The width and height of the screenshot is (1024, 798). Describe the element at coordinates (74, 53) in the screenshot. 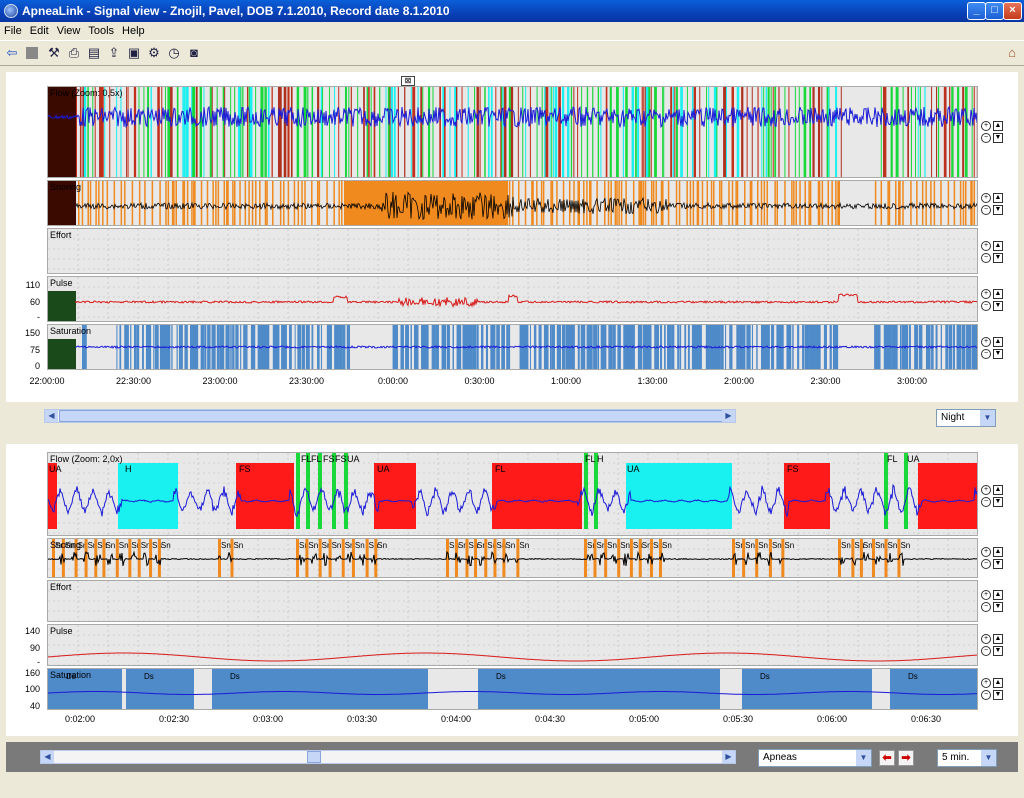

I see `print-icon: ⎙` at that location.